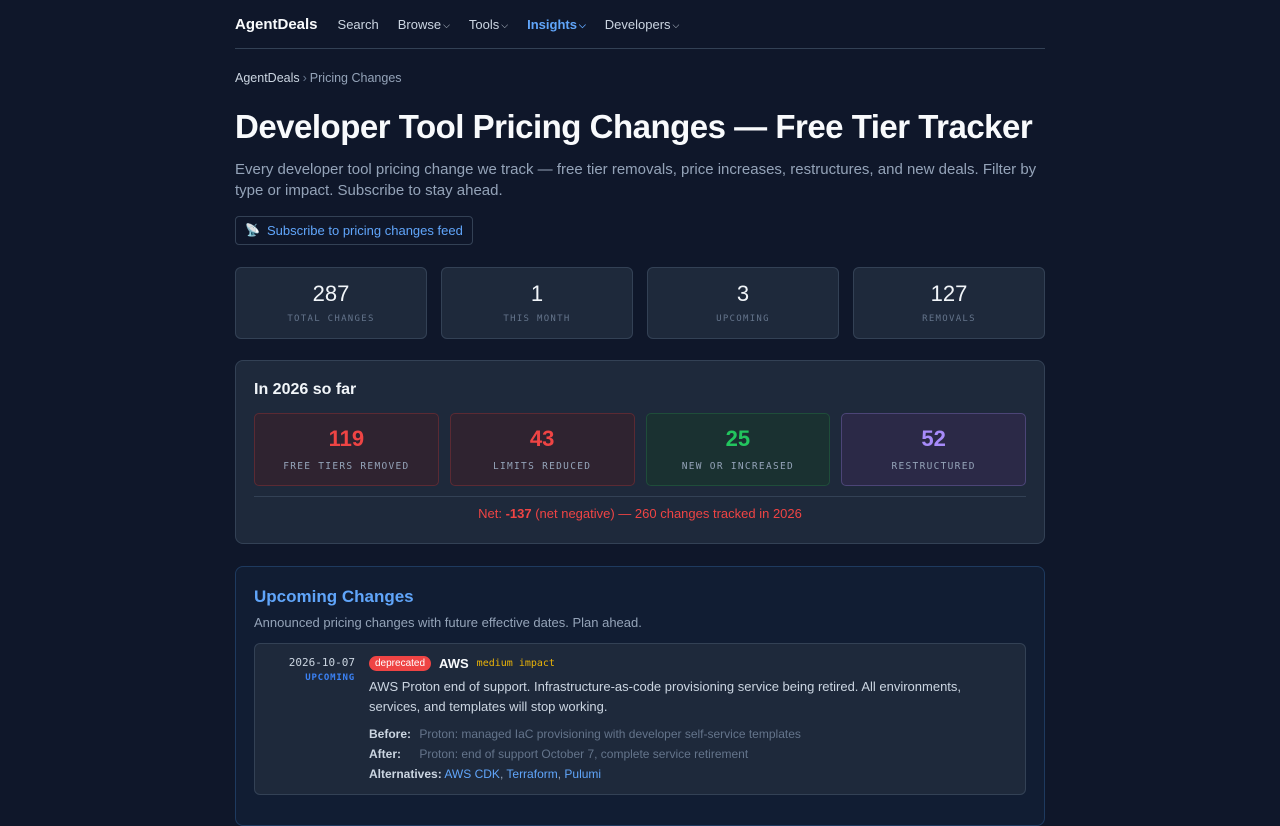 The height and width of the screenshot is (826, 1280). Describe the element at coordinates (355, 78) in the screenshot. I see `breadcrumb-current: Pricing Changes` at that location.